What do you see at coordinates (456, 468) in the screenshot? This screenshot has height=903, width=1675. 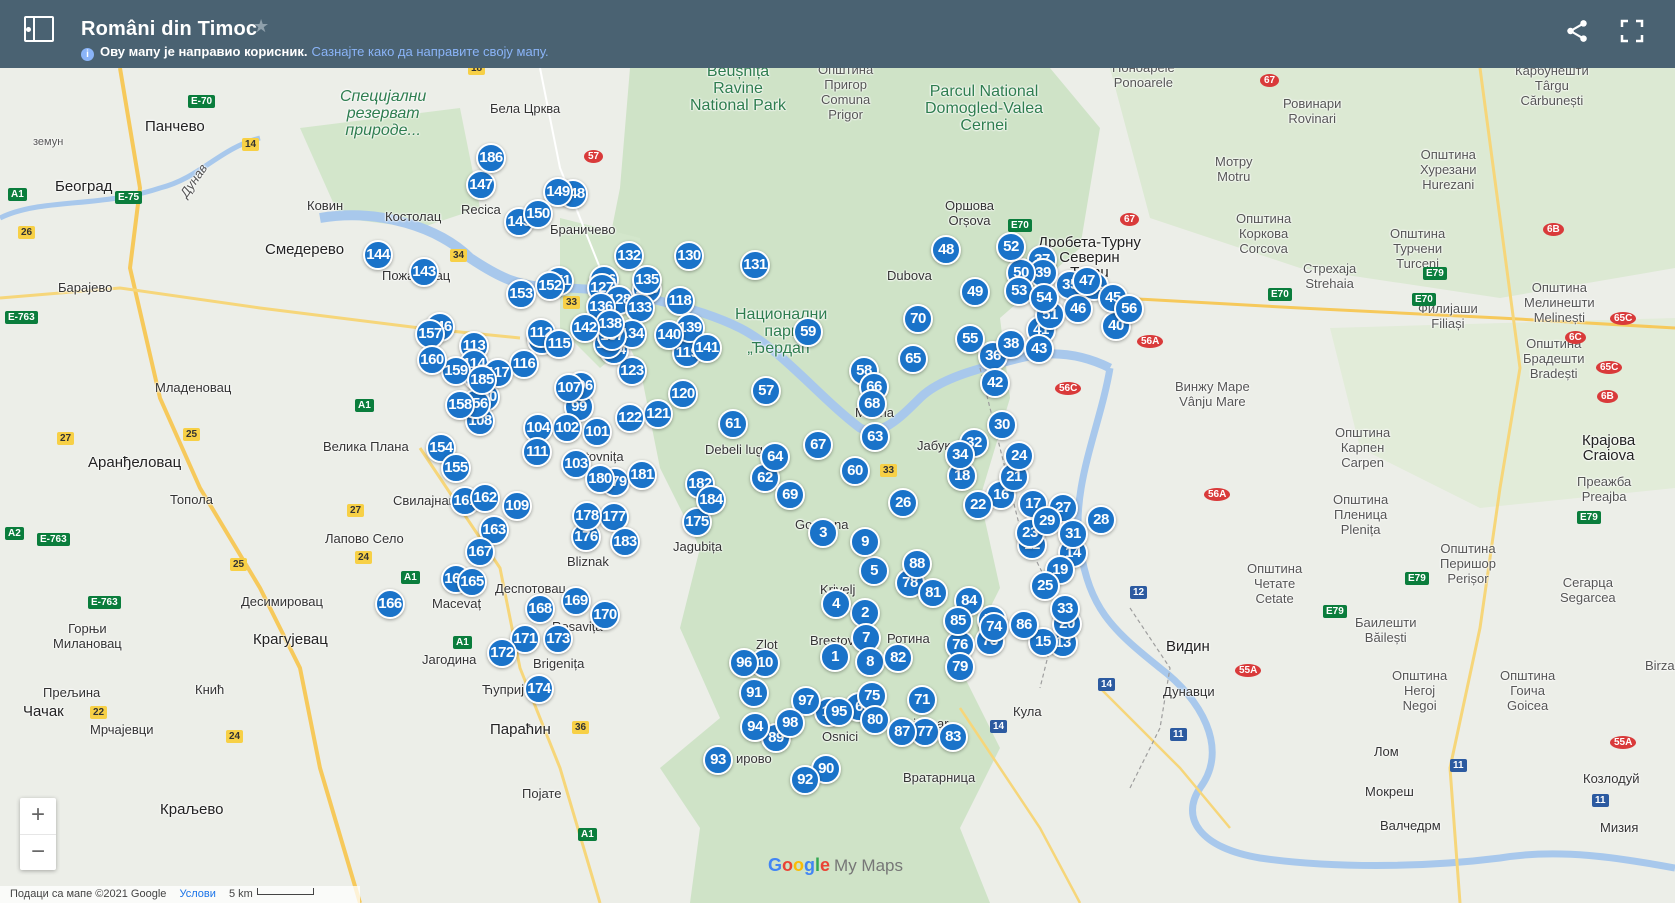 I see `marker-155: 155` at bounding box center [456, 468].